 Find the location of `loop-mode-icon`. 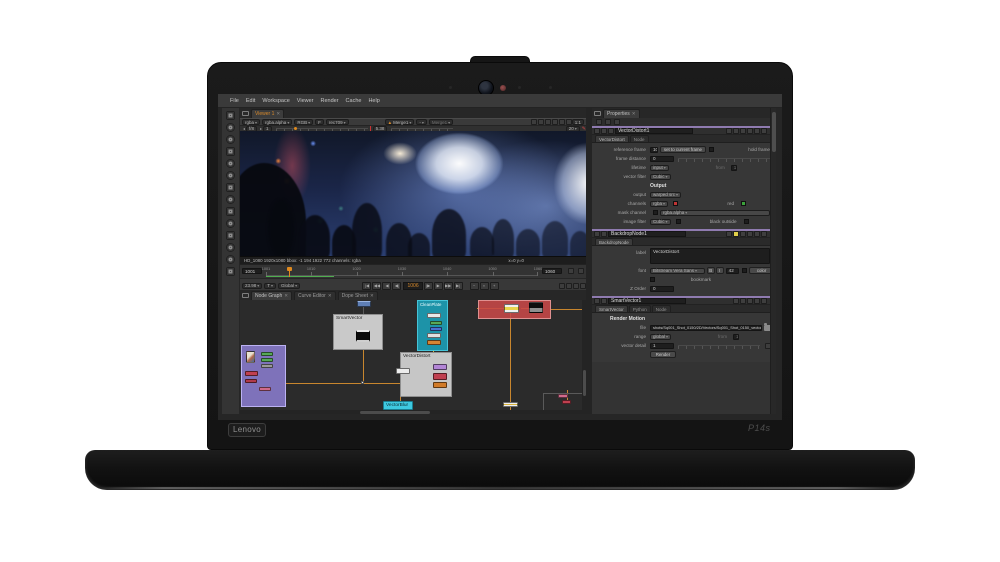

loop-mode-icon is located at coordinates (562, 285).